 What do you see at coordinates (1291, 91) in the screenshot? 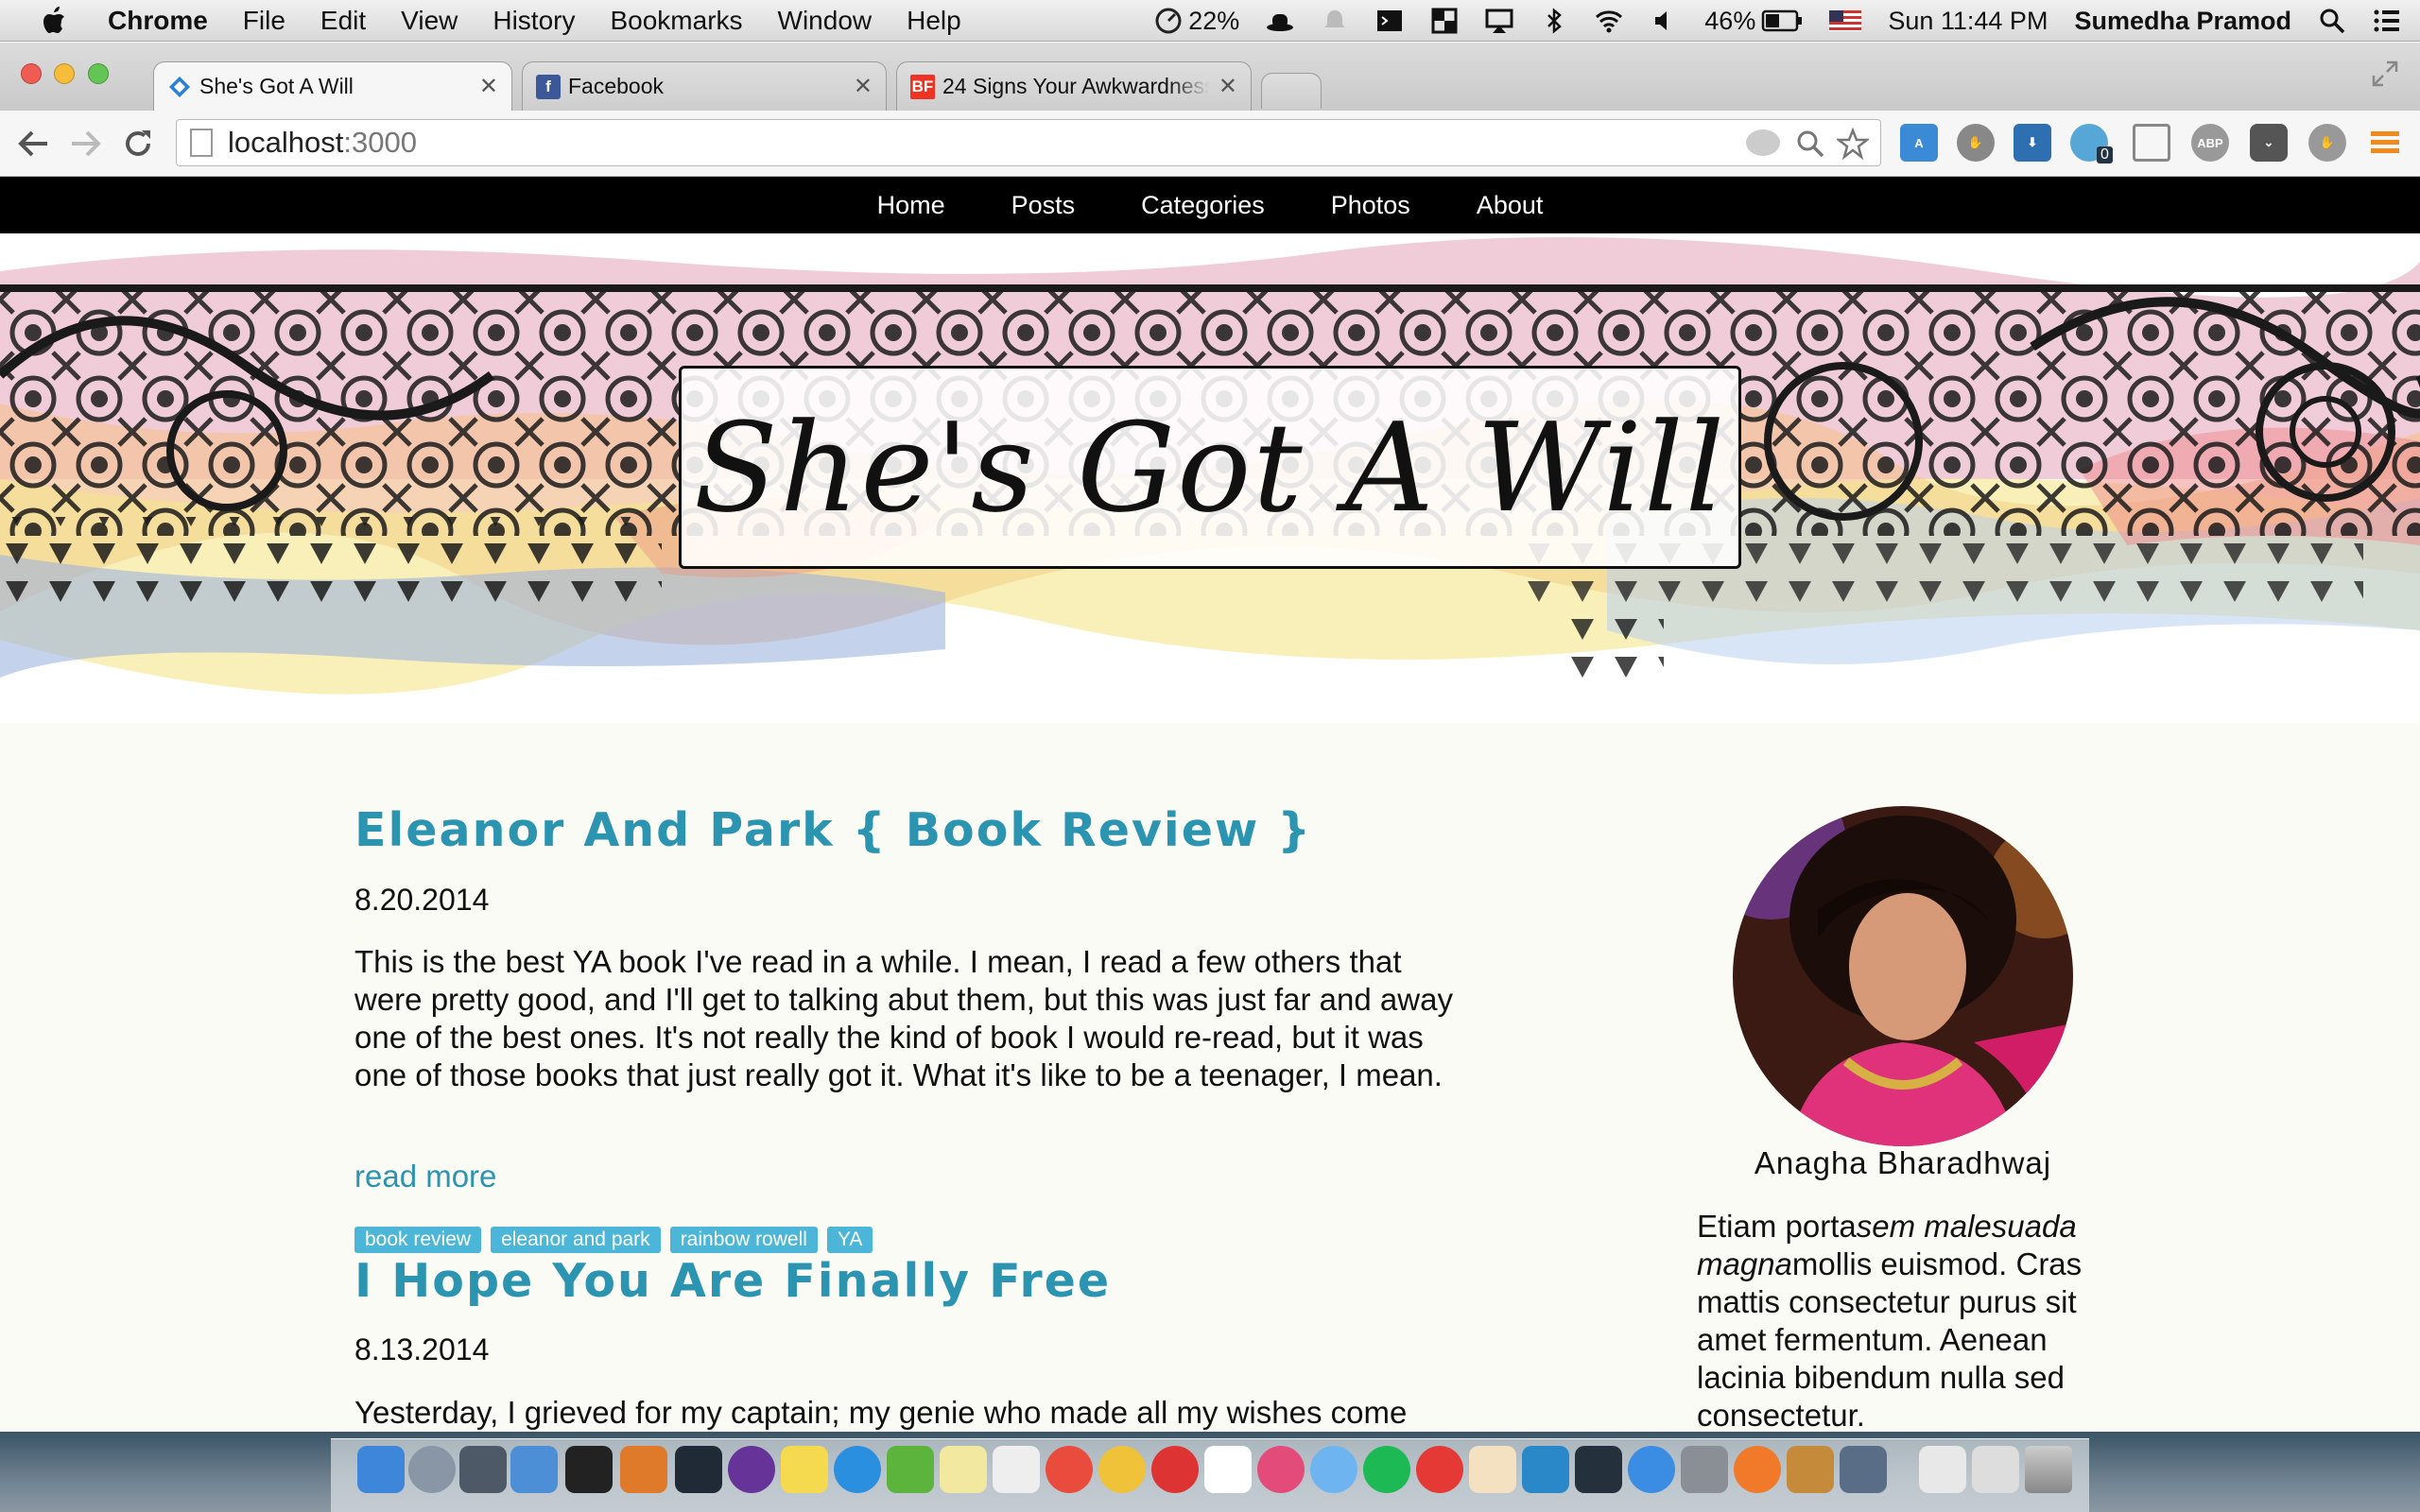
I see `new-tab-button` at bounding box center [1291, 91].